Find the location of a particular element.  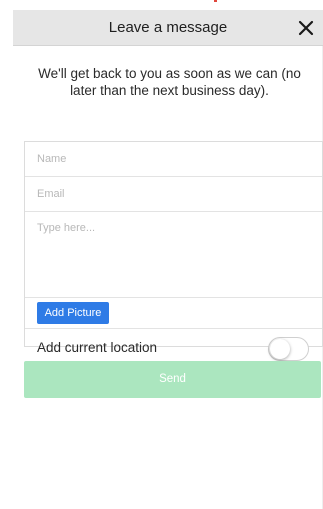

header-bar: Leave a message is located at coordinates (168, 28).